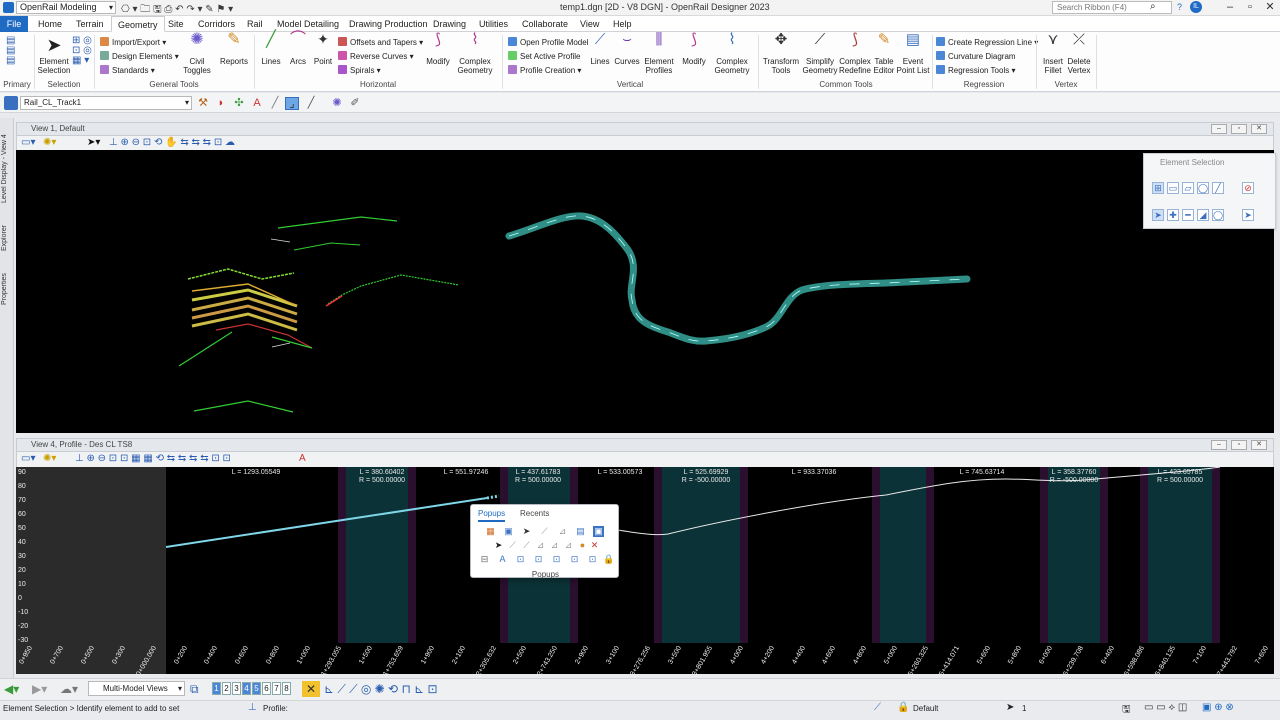  Describe the element at coordinates (221, 103) in the screenshot. I see `fill-icon: ◗` at that location.